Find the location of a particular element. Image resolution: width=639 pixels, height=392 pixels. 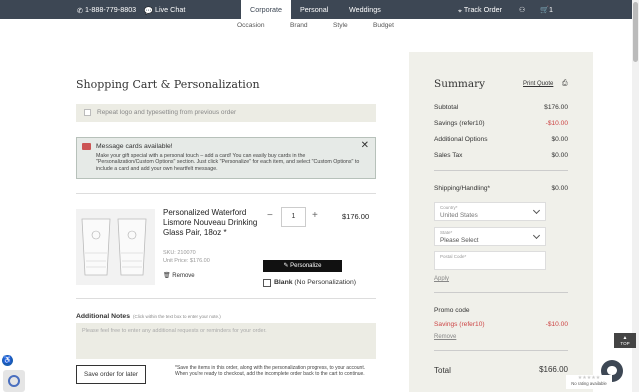

shipping-value: $0.00 is located at coordinates (559, 188).